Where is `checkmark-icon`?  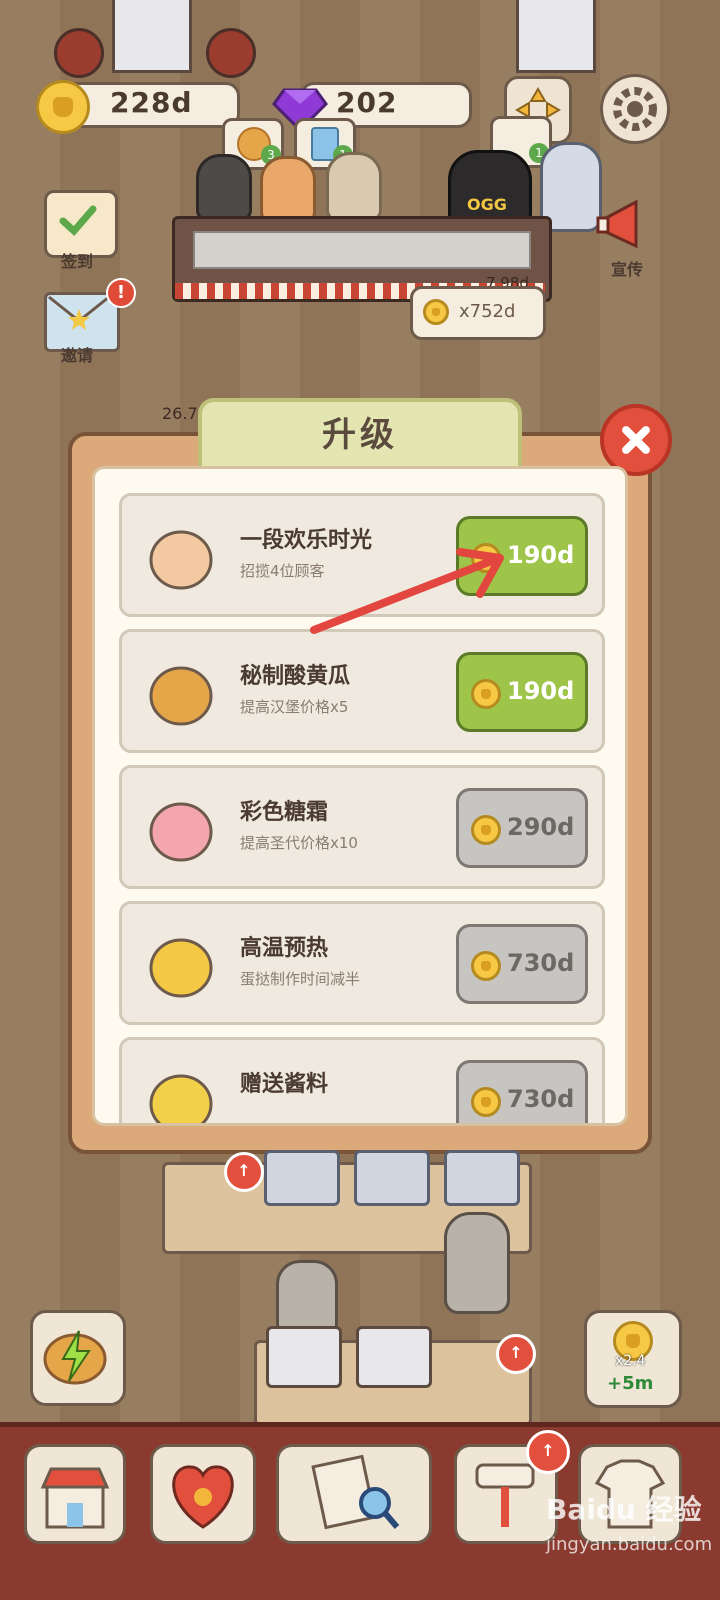
checkmark-icon is located at coordinates (78, 221).